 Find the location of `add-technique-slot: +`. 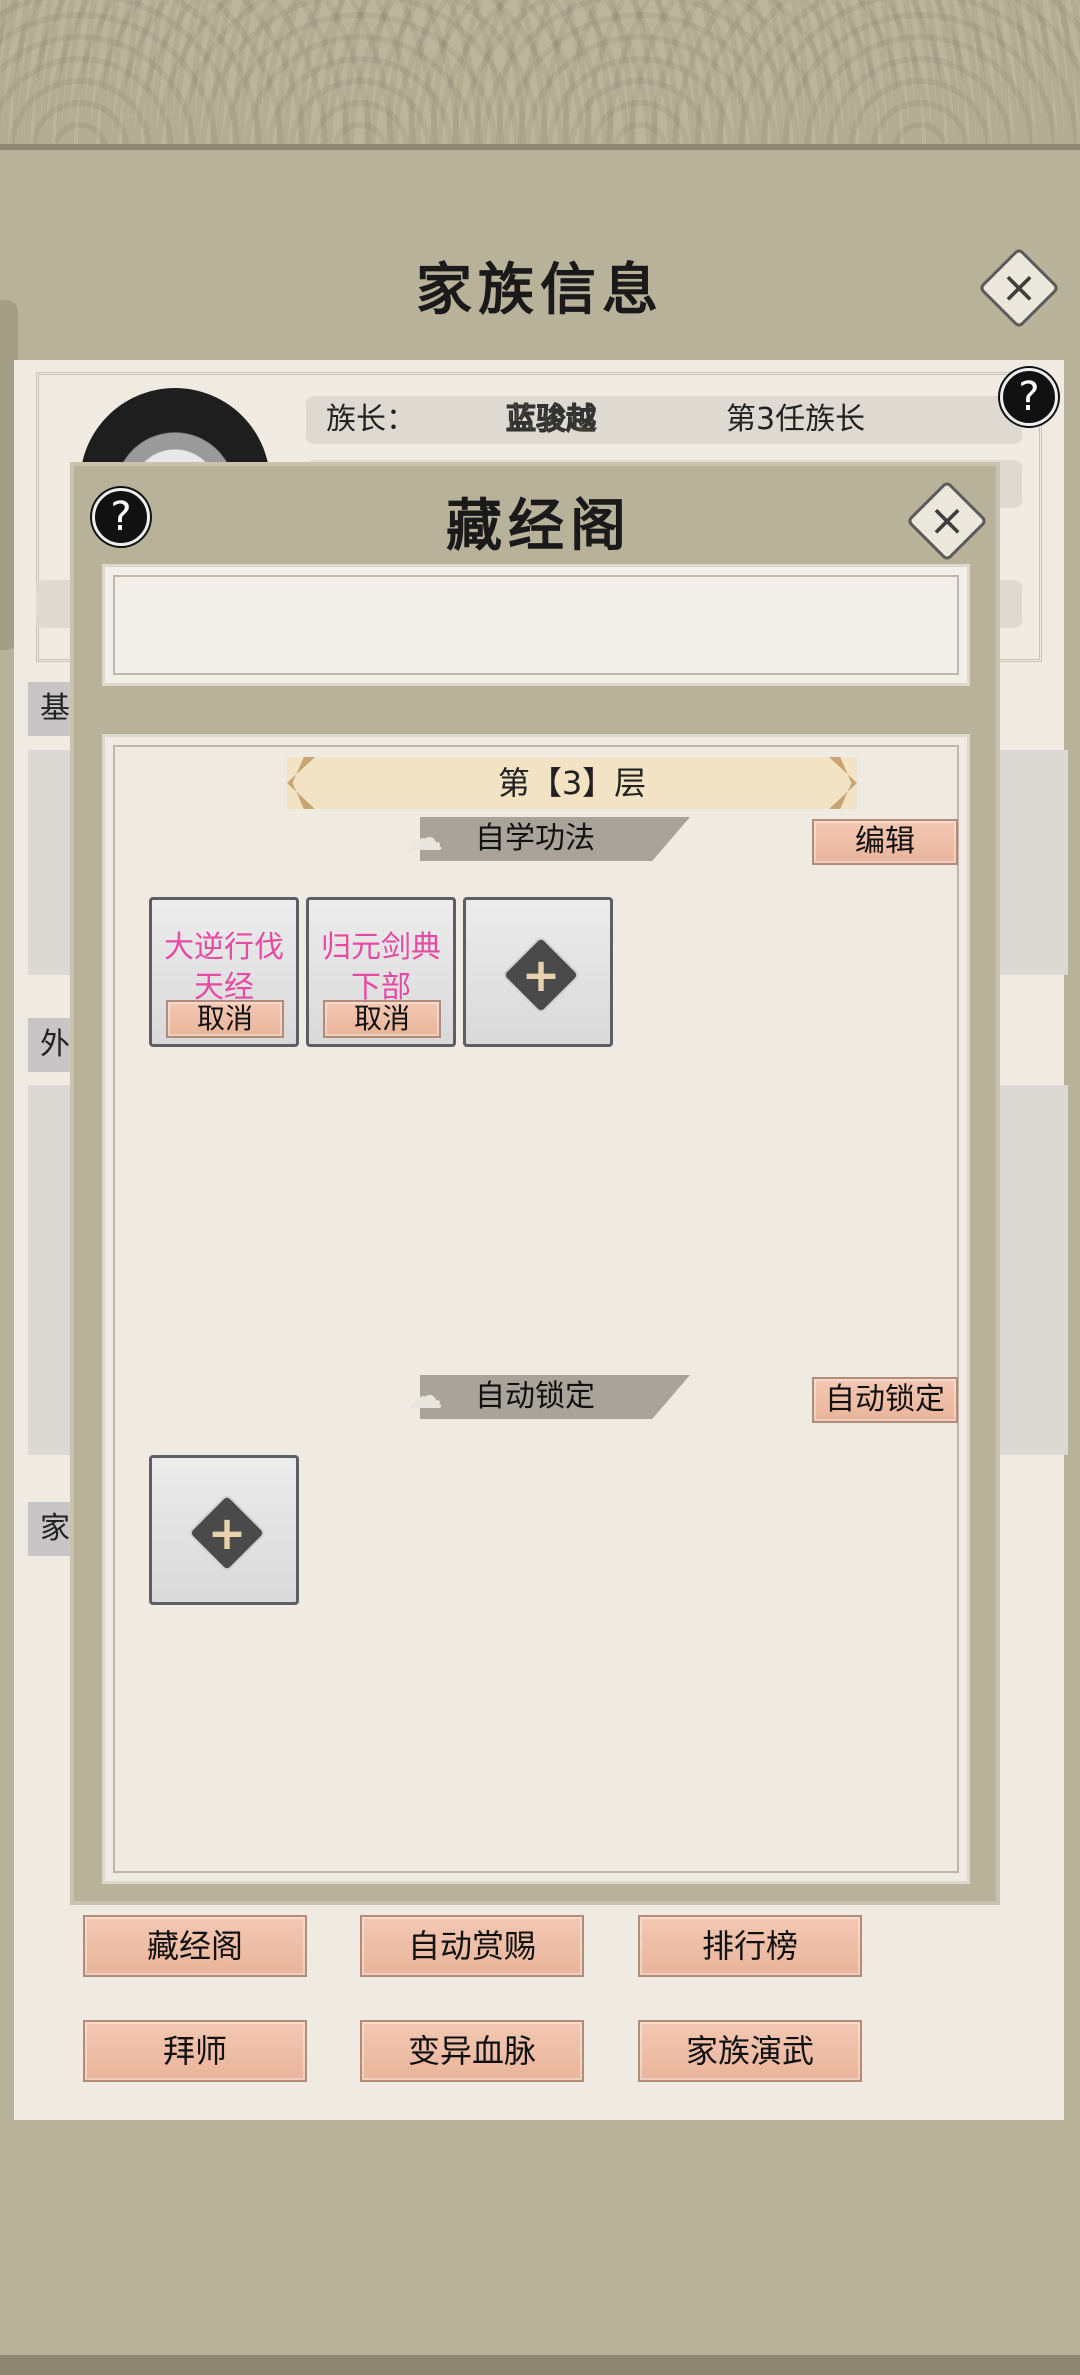

add-technique-slot: + is located at coordinates (538, 972).